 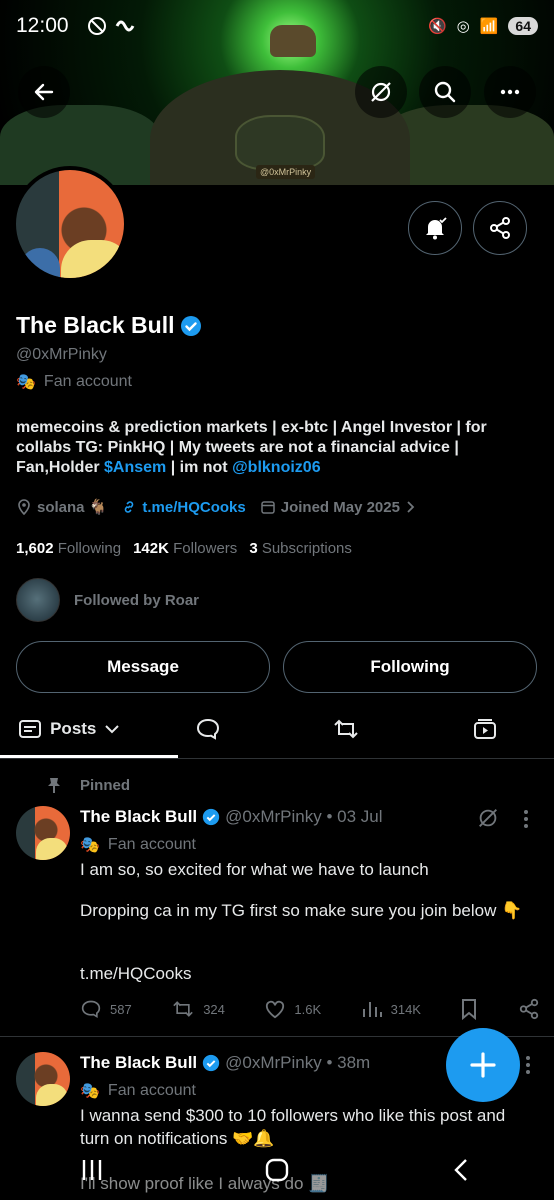 What do you see at coordinates (30, 729) in the screenshot?
I see `posts-icon` at bounding box center [30, 729].